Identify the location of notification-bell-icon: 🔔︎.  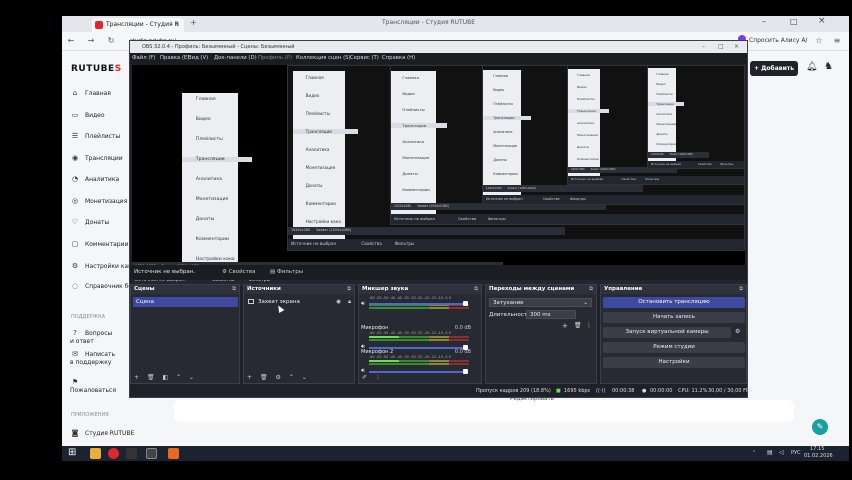
(811, 67).